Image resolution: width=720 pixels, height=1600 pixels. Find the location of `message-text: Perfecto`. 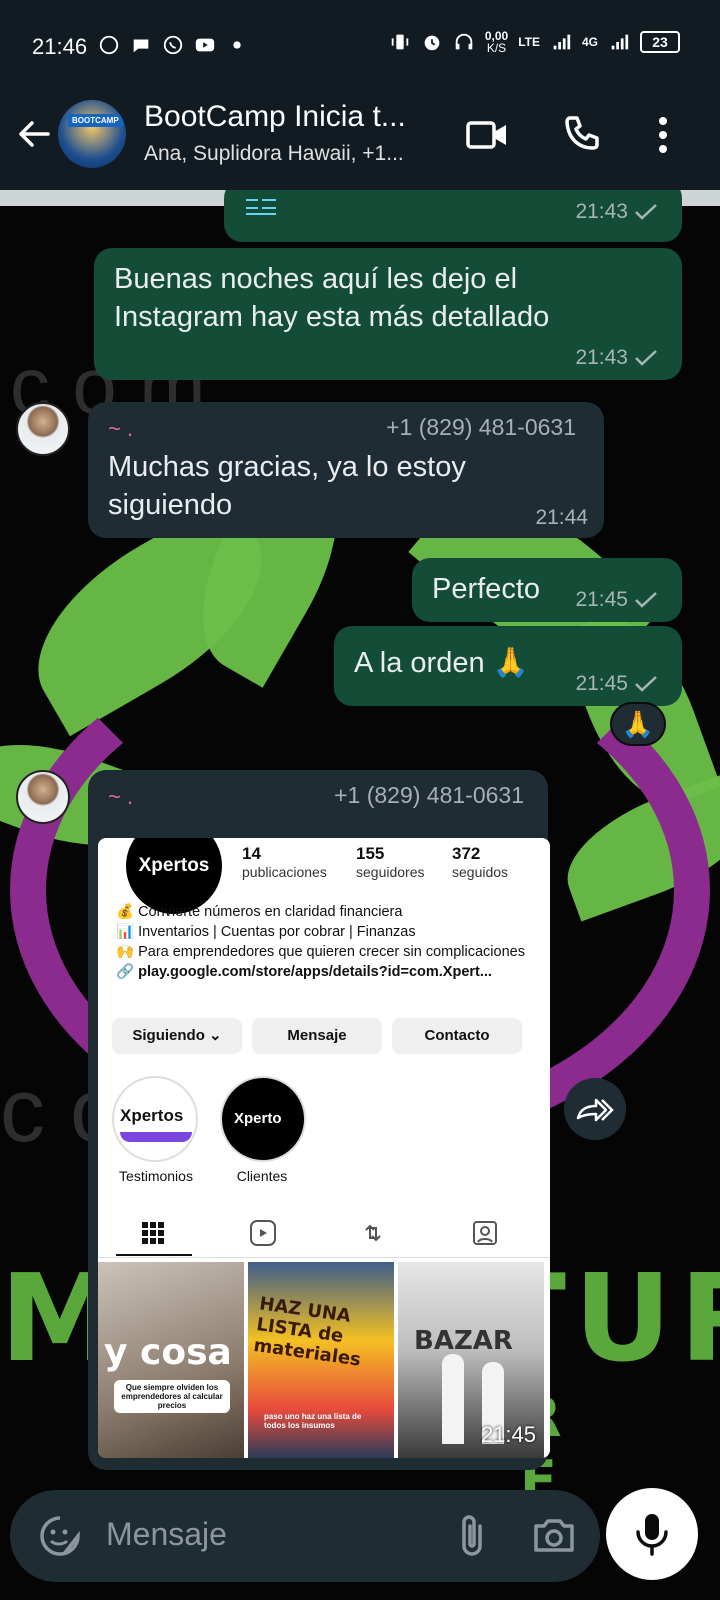

message-text: Perfecto is located at coordinates (486, 589).